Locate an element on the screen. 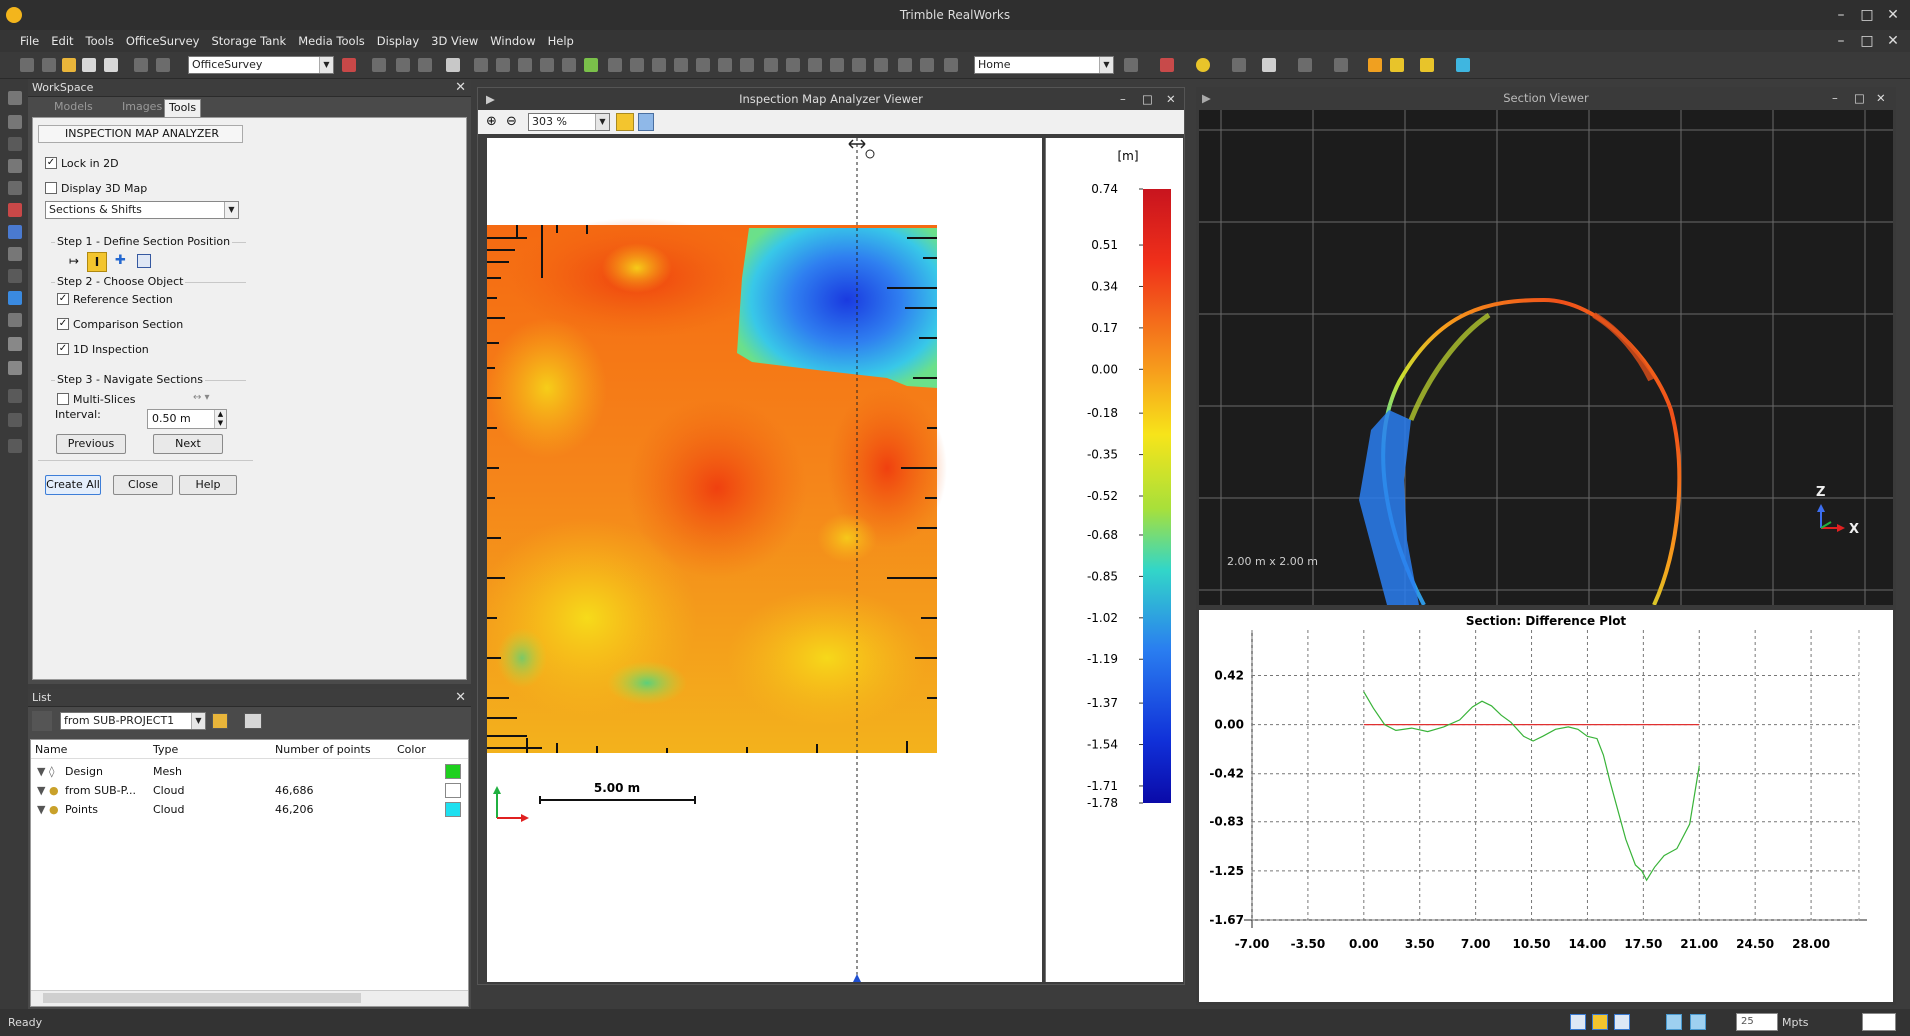 The image size is (1910, 1036). table-row: ▼ ● Points Cloud 46,206 is located at coordinates (249, 809).